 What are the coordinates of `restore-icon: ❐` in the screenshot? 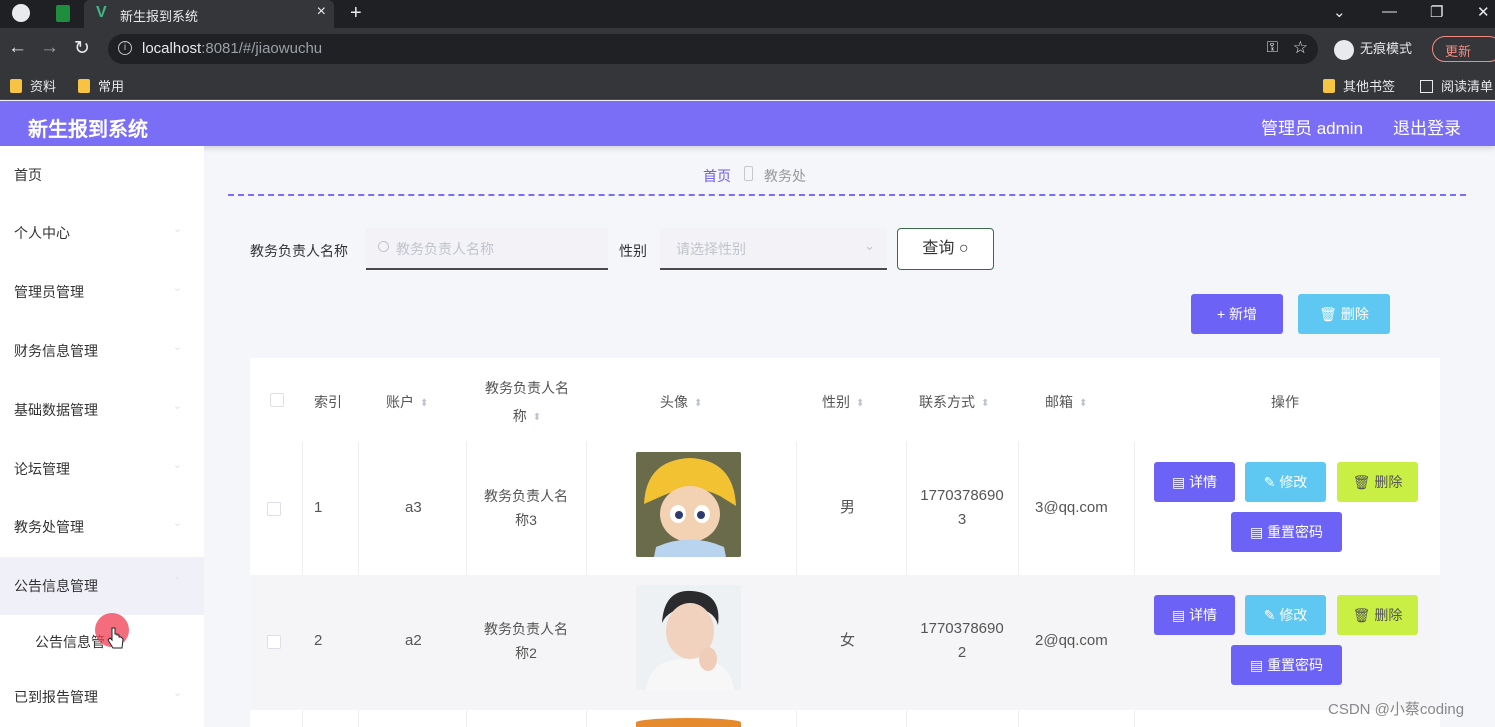 It's located at (1436, 12).